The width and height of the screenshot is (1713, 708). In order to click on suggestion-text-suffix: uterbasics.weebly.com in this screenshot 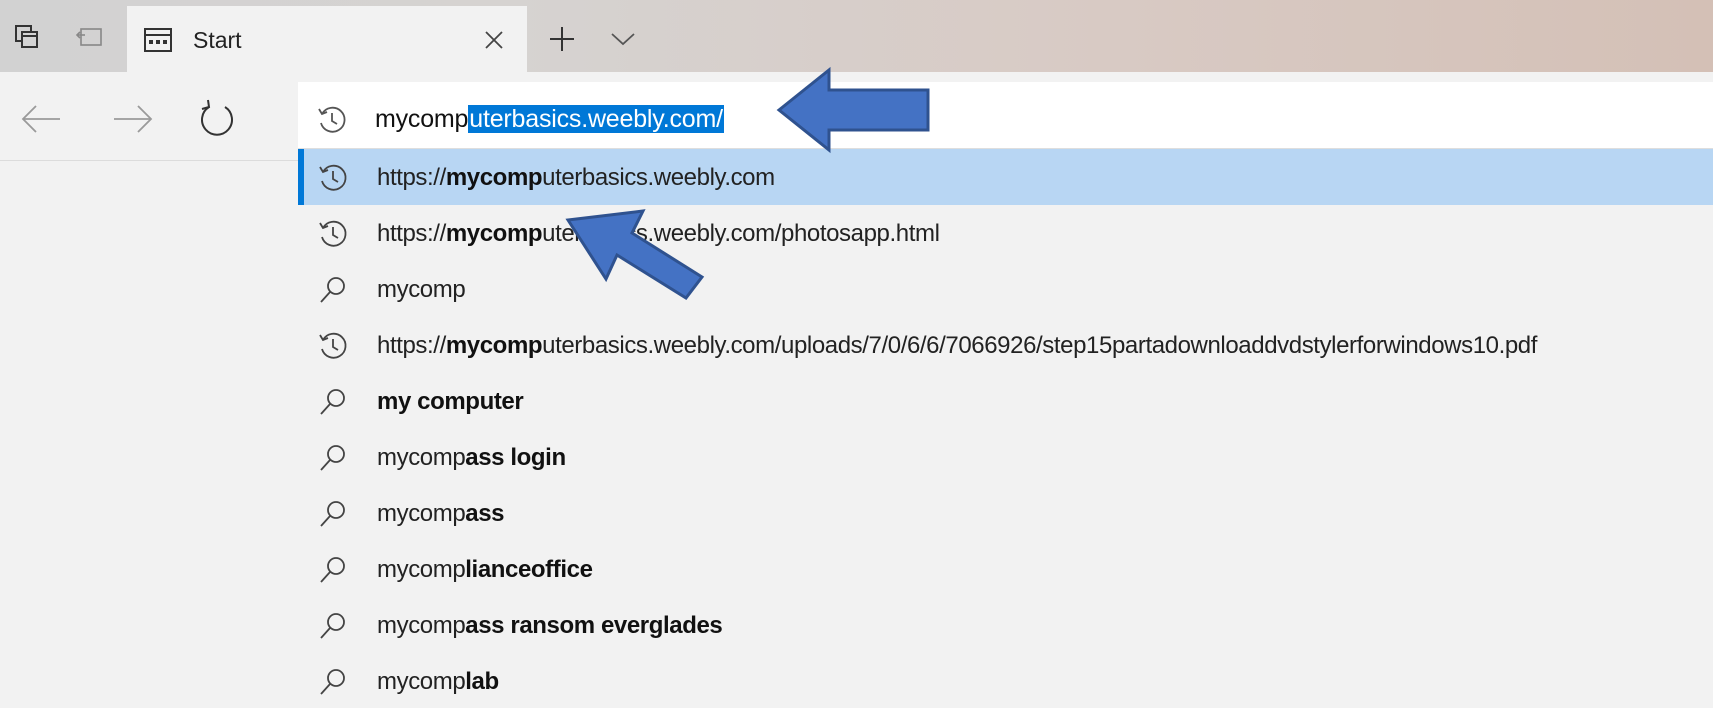, I will do `click(658, 177)`.